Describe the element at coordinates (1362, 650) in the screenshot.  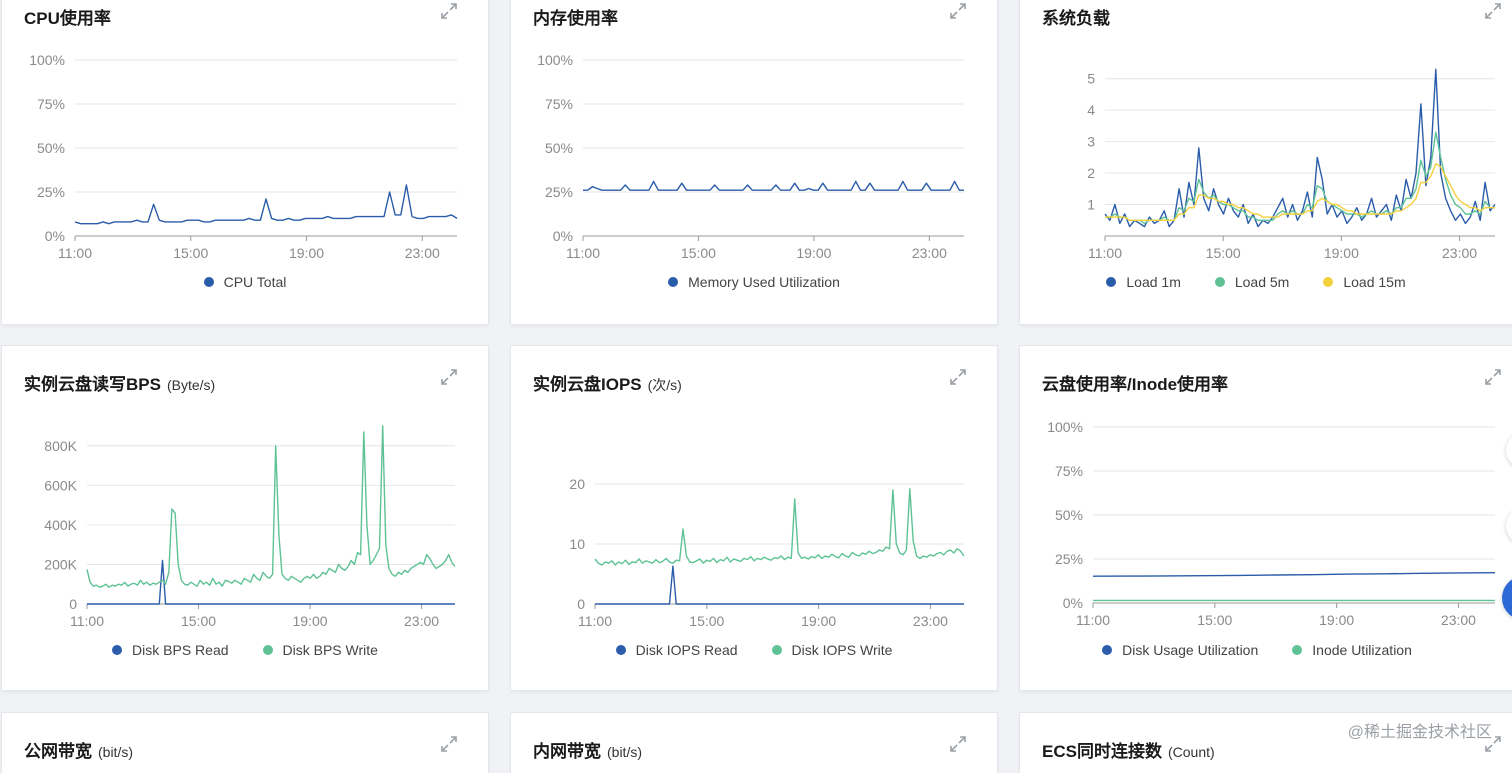
I see `legend-label: Inode Utilization` at that location.